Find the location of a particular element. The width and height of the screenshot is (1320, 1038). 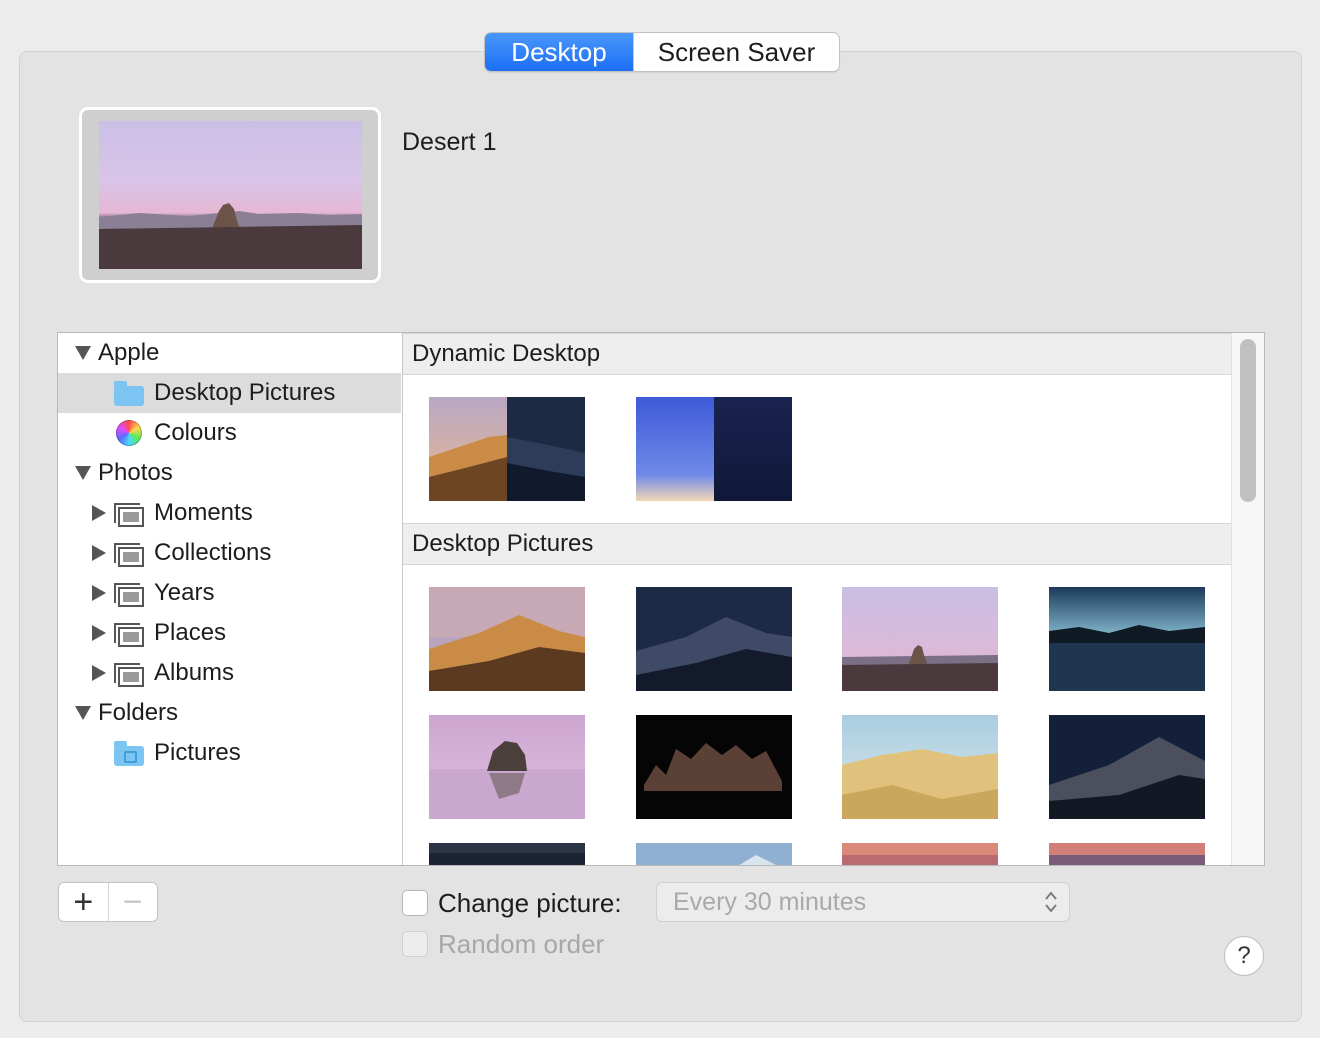

sidebar-item-label: Apple is located at coordinates (129, 352).